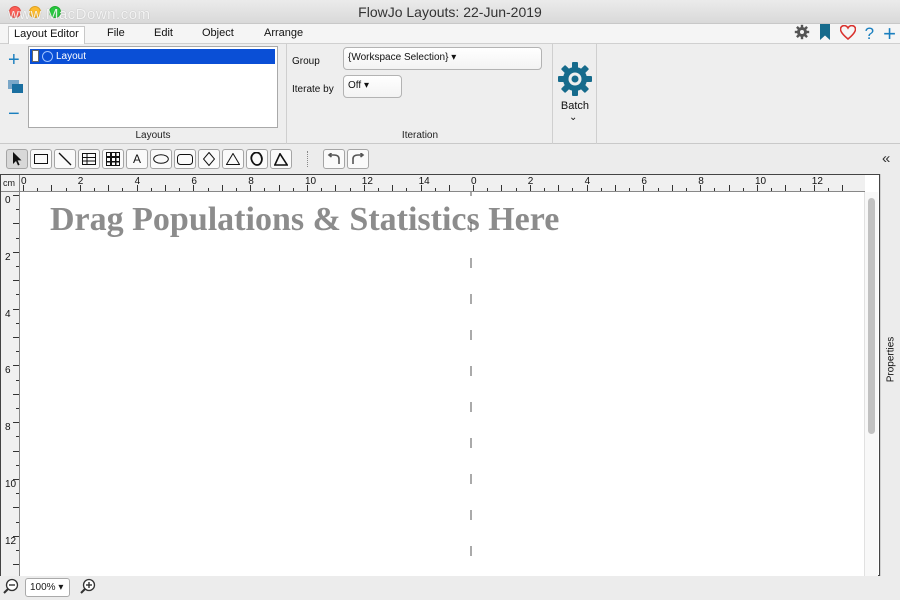 The image size is (900, 600). Describe the element at coordinates (802, 34) in the screenshot. I see `gear-icon` at that location.